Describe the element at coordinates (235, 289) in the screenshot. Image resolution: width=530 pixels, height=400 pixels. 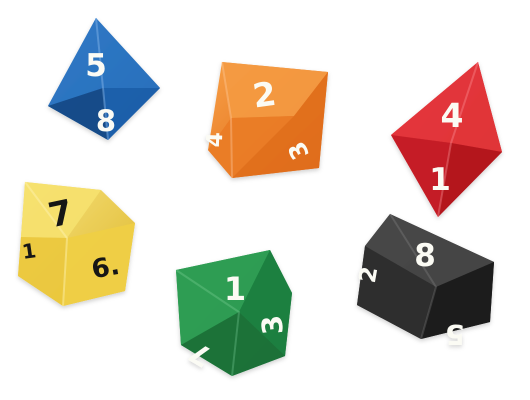
I see `green-die-number-top: 1` at that location.